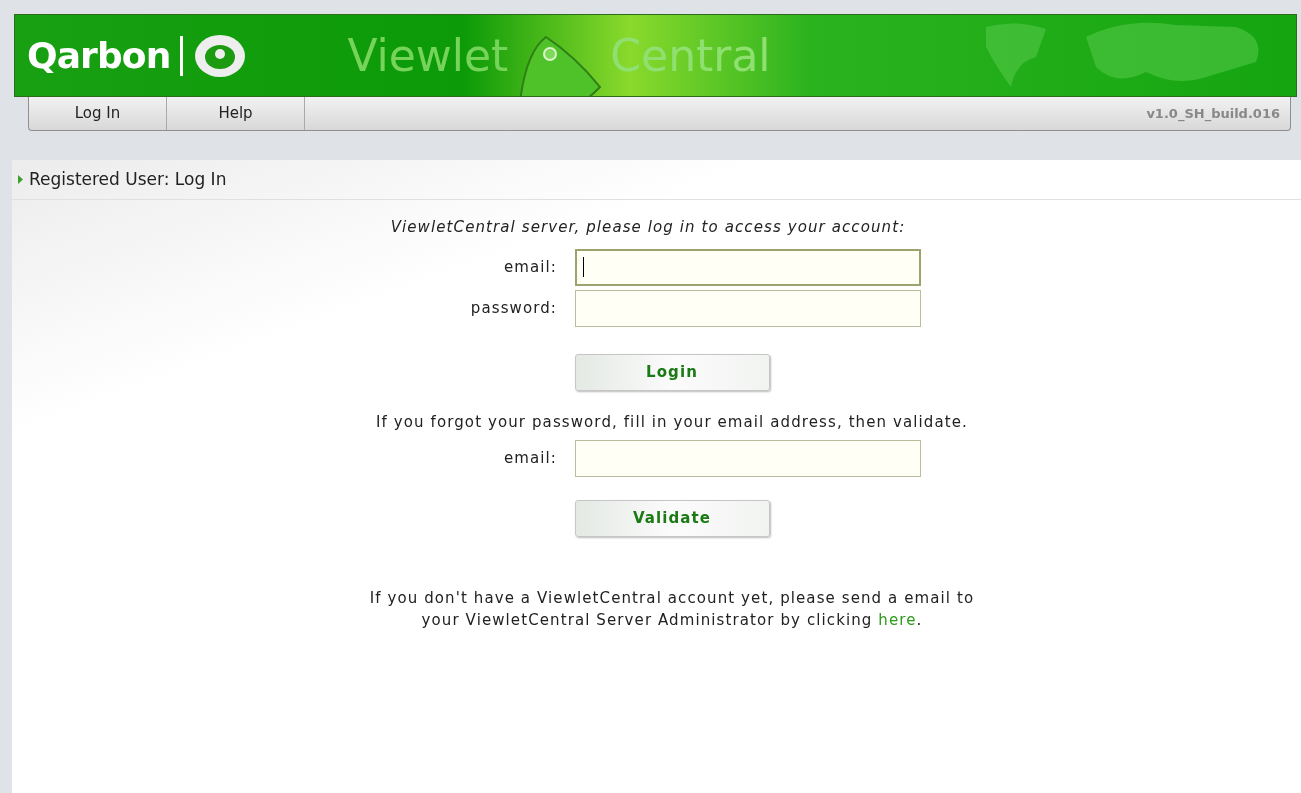 Image resolution: width=1301 pixels, height=793 pixels. Describe the element at coordinates (672, 422) in the screenshot. I see `recover-intro: If you forgot your password, fill in your email address, then validate.` at that location.